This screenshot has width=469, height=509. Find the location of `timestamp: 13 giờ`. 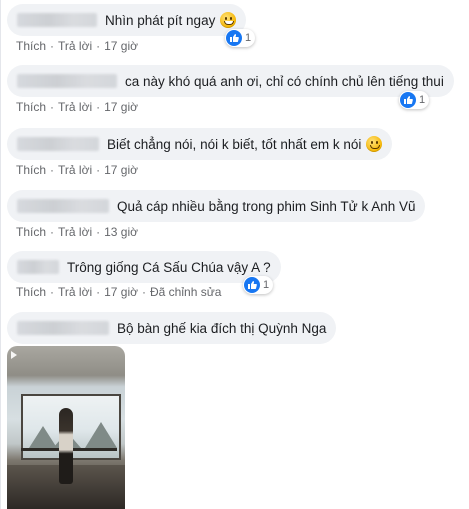

timestamp: 13 giờ is located at coordinates (121, 232).